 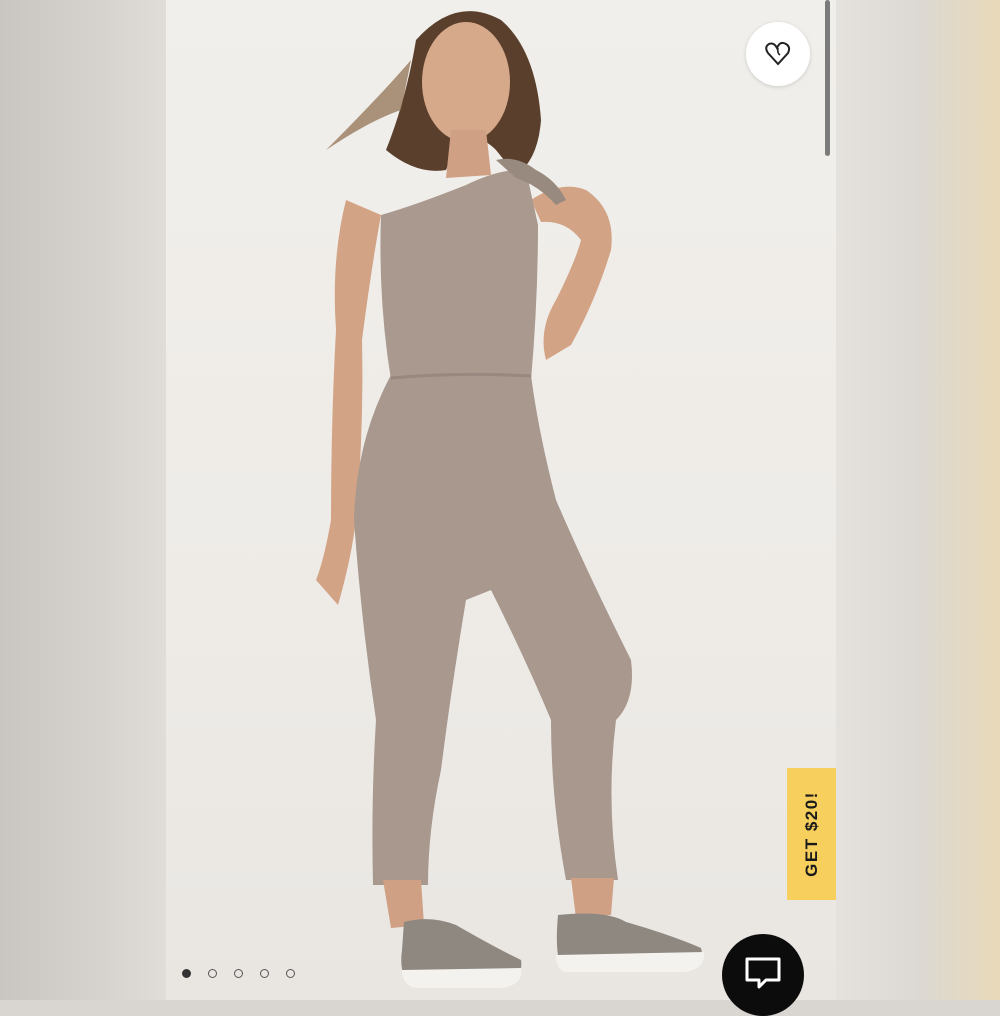 I want to click on model-face, so click(x=466, y=82).